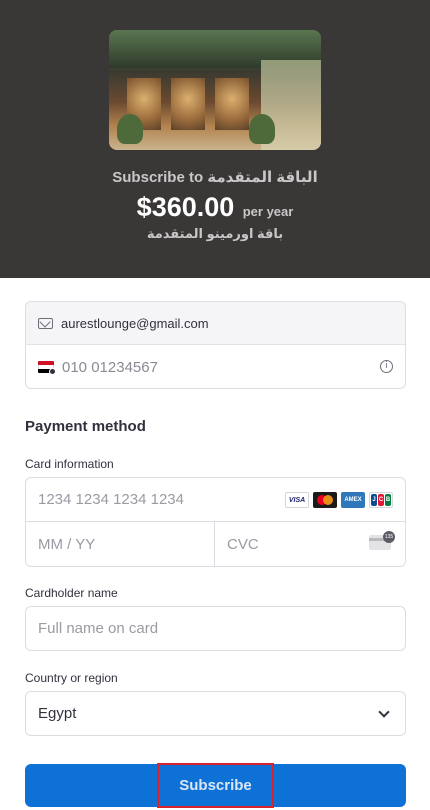 The height and width of the screenshot is (810, 430). Describe the element at coordinates (384, 712) in the screenshot. I see `chevron-down-icon` at that location.